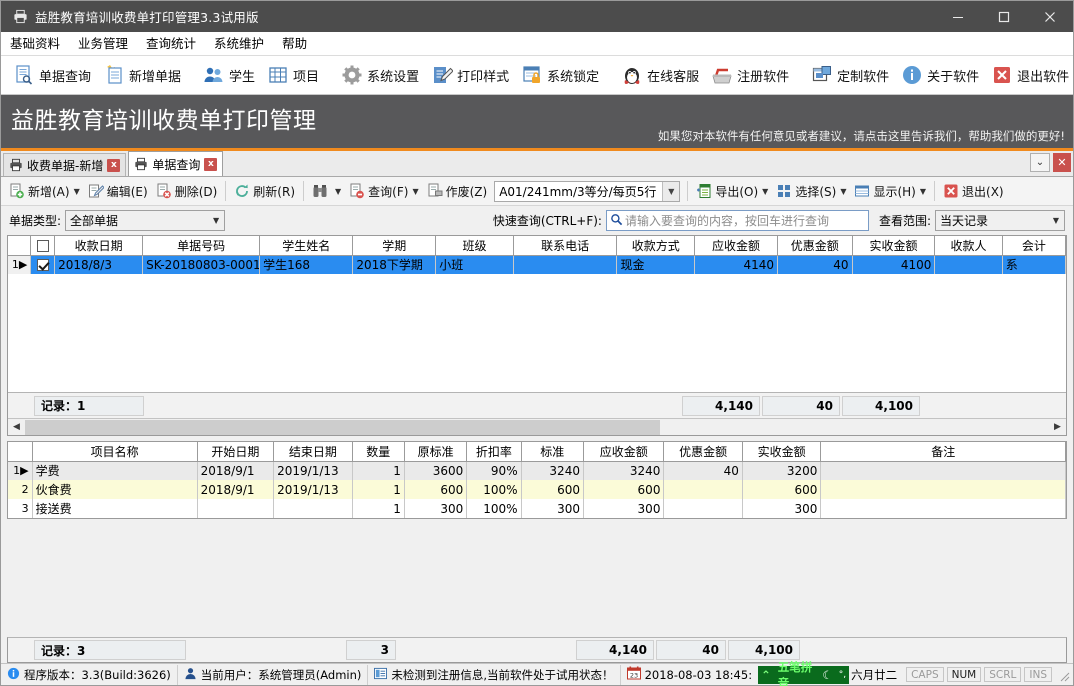 The width and height of the screenshot is (1074, 686). What do you see at coordinates (306, 246) in the screenshot?
I see `column-header-student-name: 学生姓名` at bounding box center [306, 246].